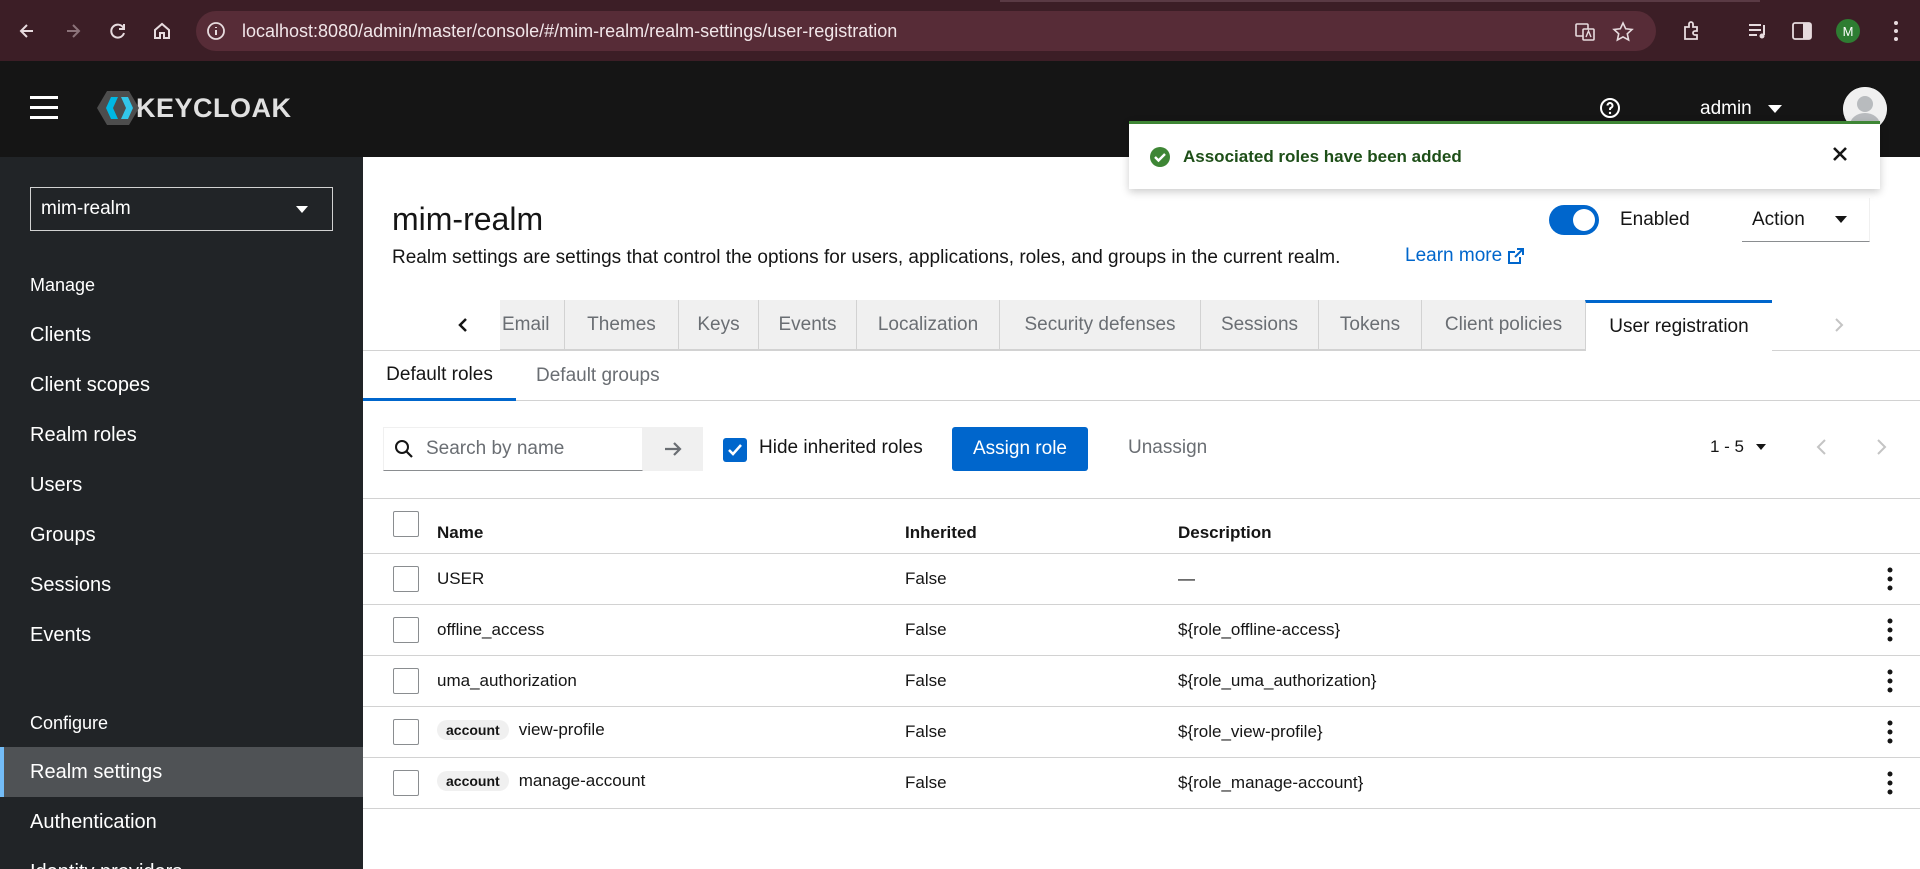  I want to click on media-controls-icon, so click(1758, 31).